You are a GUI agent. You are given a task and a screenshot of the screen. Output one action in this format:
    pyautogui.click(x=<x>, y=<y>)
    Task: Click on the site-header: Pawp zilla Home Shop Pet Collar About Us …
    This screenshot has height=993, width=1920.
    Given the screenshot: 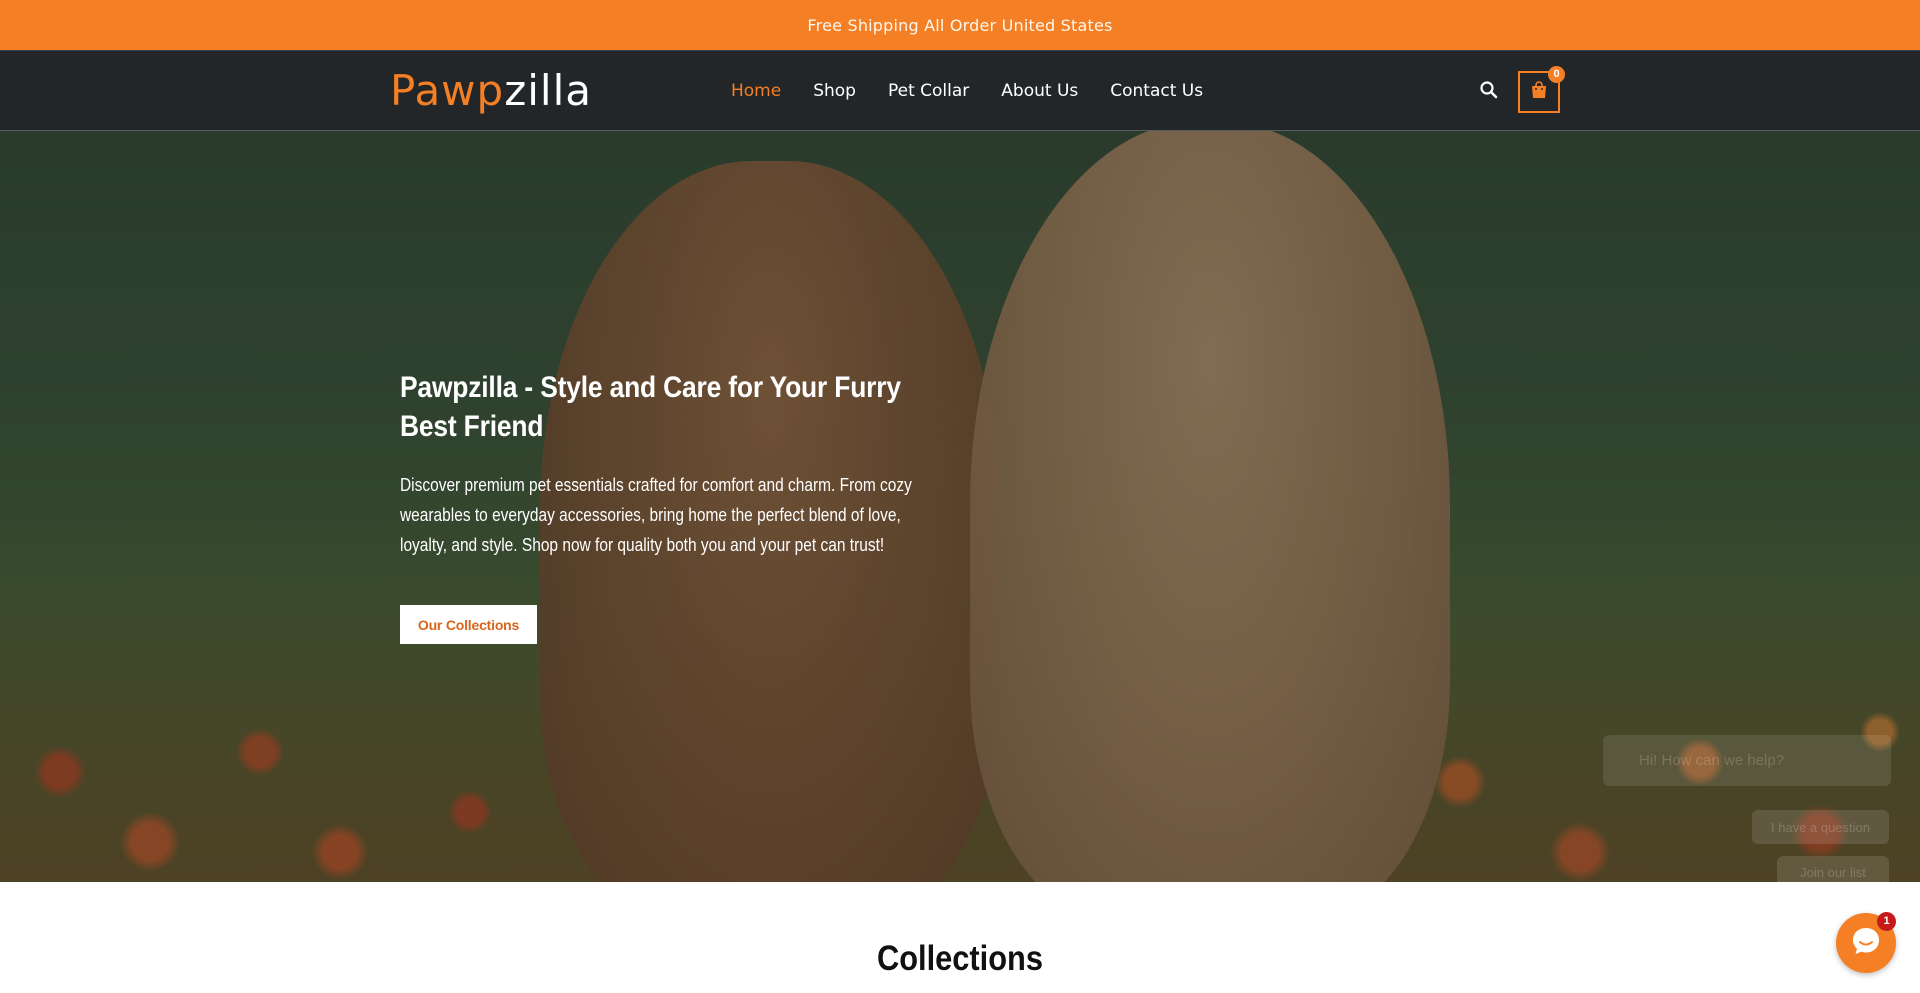 What is the action you would take?
    pyautogui.click(x=960, y=90)
    